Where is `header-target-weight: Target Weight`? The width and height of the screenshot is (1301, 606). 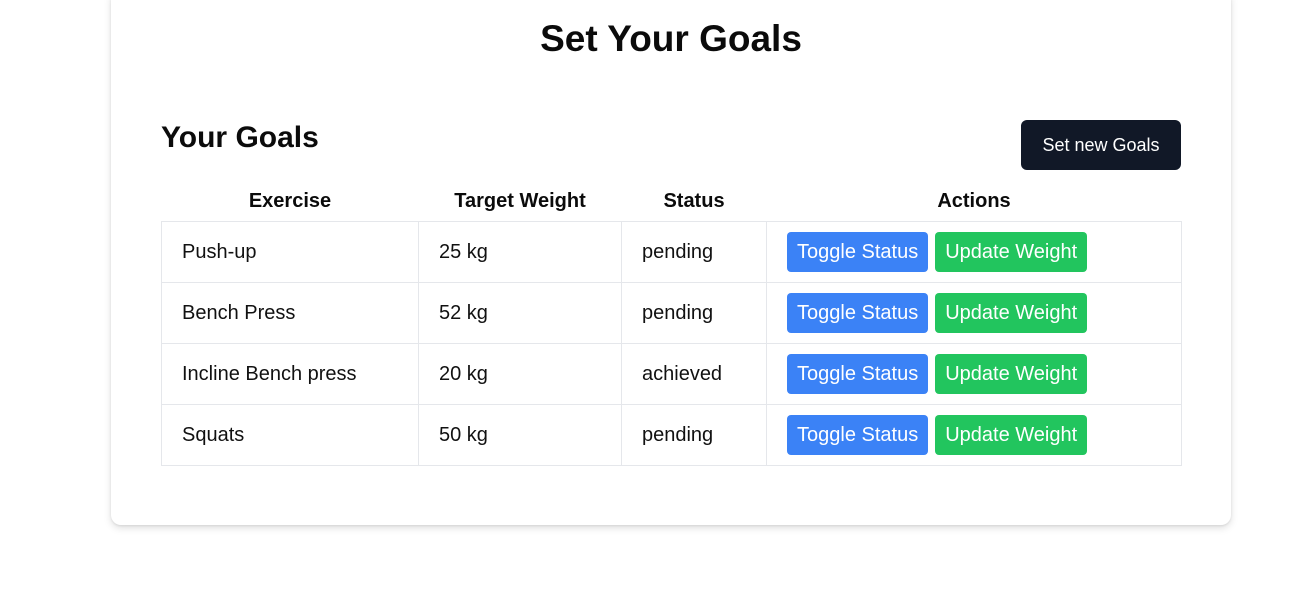
header-target-weight: Target Weight is located at coordinates (520, 200).